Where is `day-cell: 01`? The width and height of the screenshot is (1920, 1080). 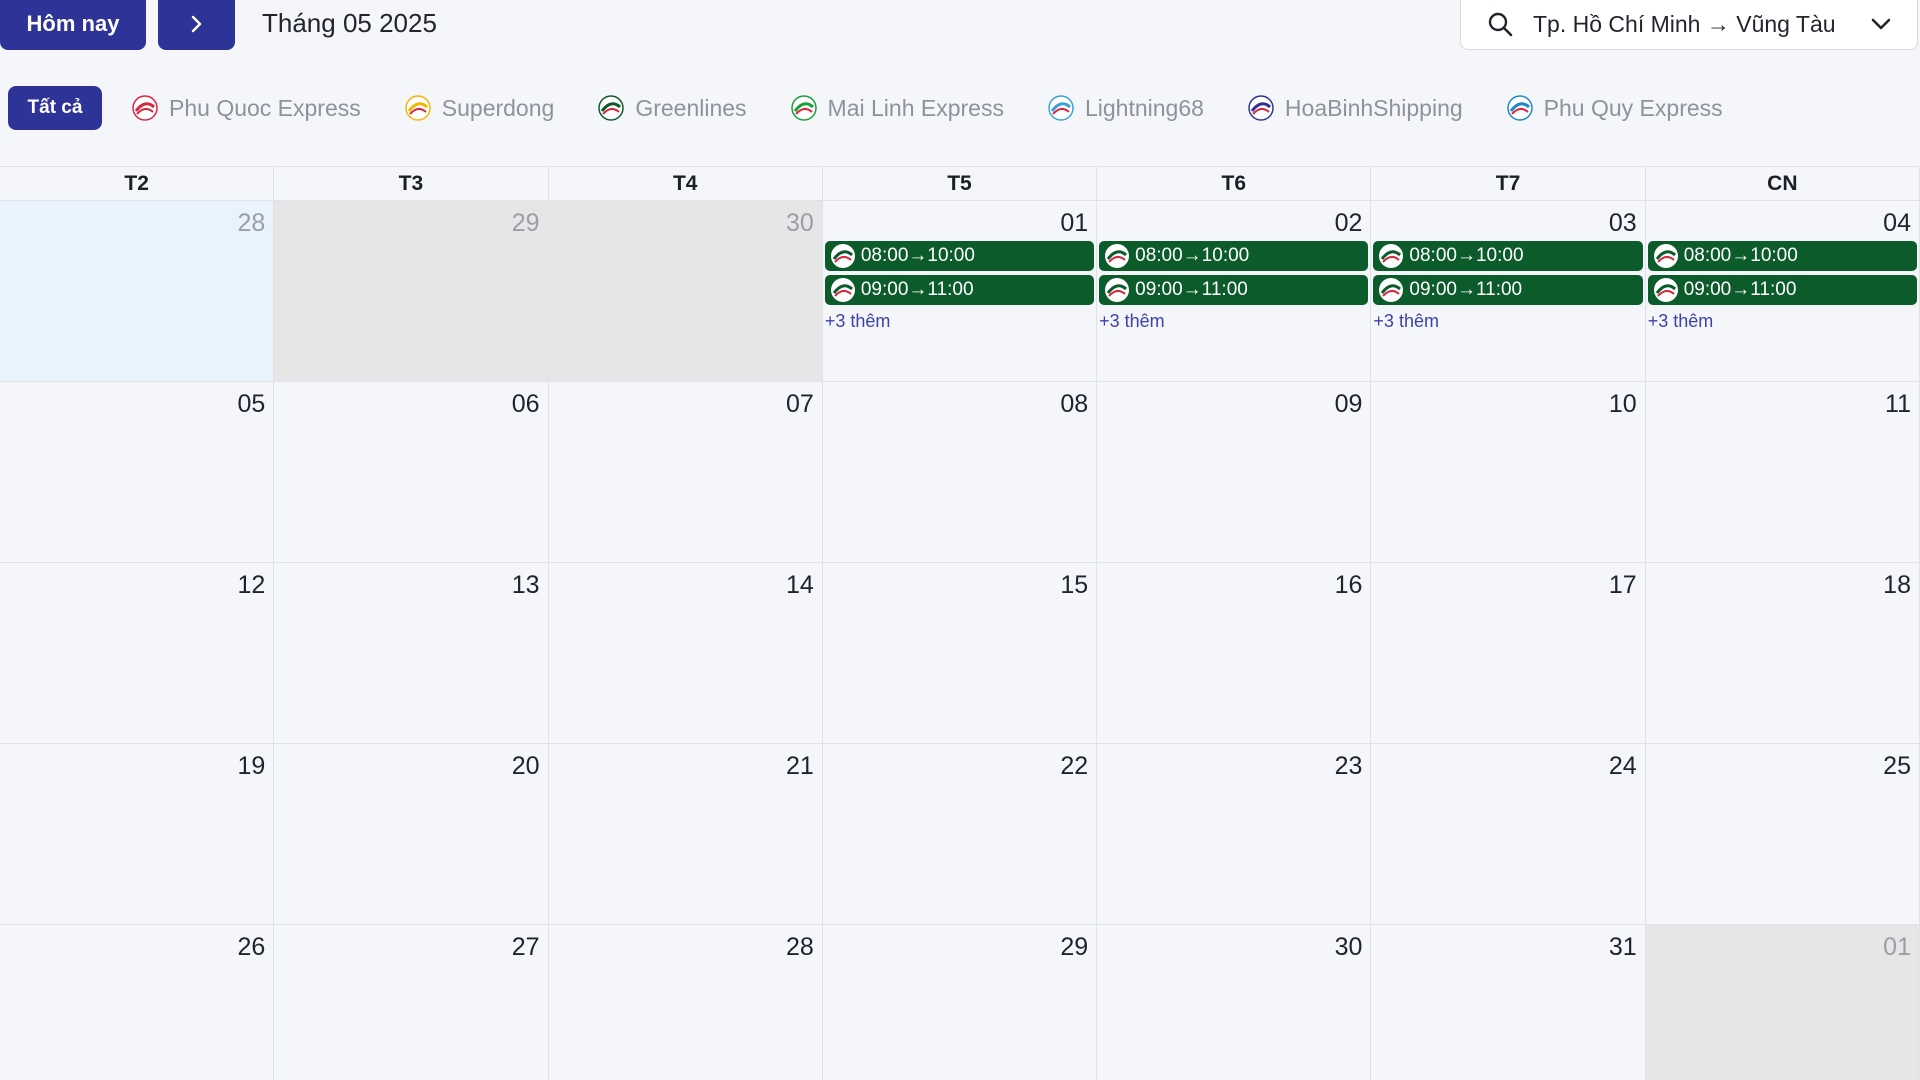
day-cell: 01 is located at coordinates (1782, 1002).